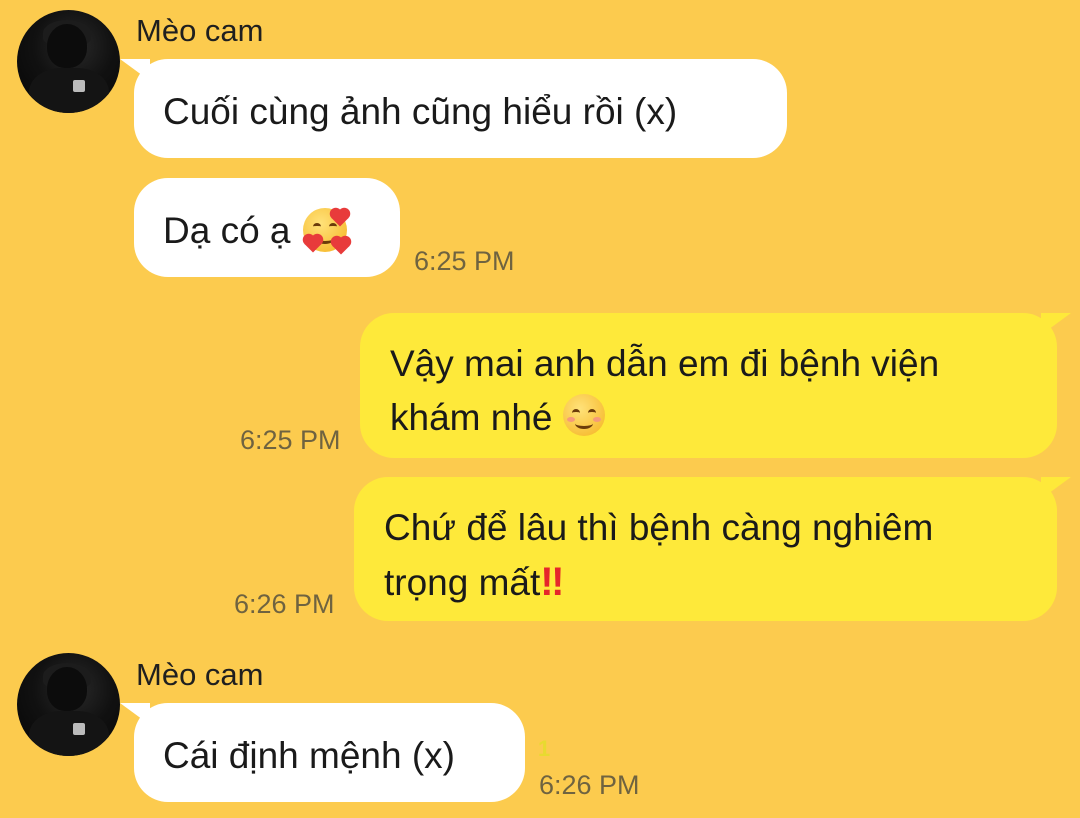 The height and width of the screenshot is (818, 1080). I want to click on message-text: Cái định mệnh (x), so click(309, 755).